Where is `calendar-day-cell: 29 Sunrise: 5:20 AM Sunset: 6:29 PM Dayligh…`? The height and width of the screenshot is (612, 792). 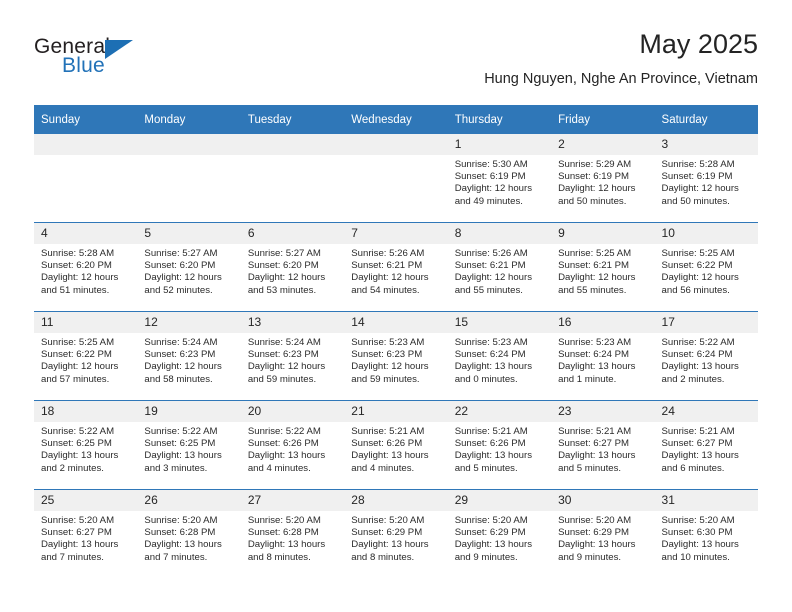 calendar-day-cell: 29 Sunrise: 5:20 AM Sunset: 6:29 PM Dayligh… is located at coordinates (499, 533).